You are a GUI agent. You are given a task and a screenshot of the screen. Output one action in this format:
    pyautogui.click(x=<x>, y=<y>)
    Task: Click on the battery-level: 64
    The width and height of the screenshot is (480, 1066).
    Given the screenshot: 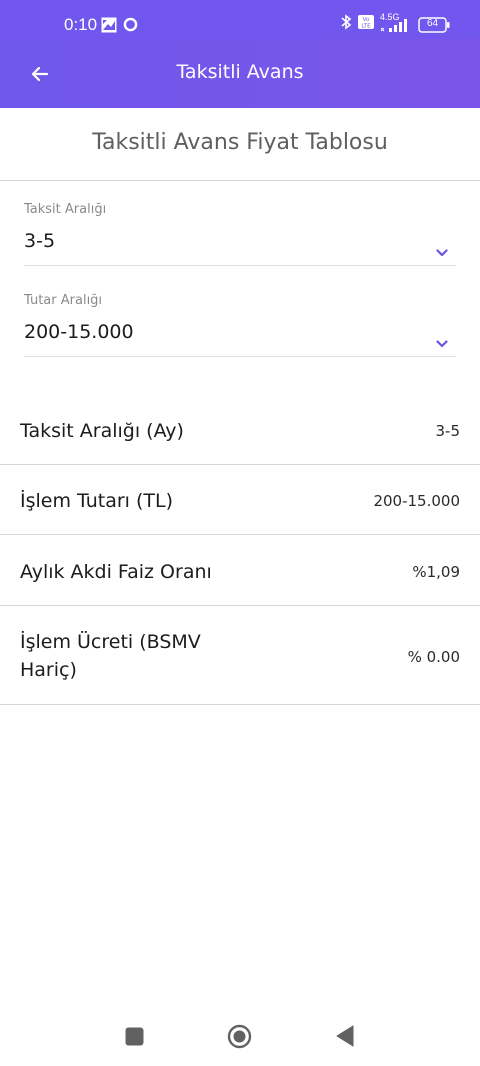 What is the action you would take?
    pyautogui.click(x=432, y=23)
    